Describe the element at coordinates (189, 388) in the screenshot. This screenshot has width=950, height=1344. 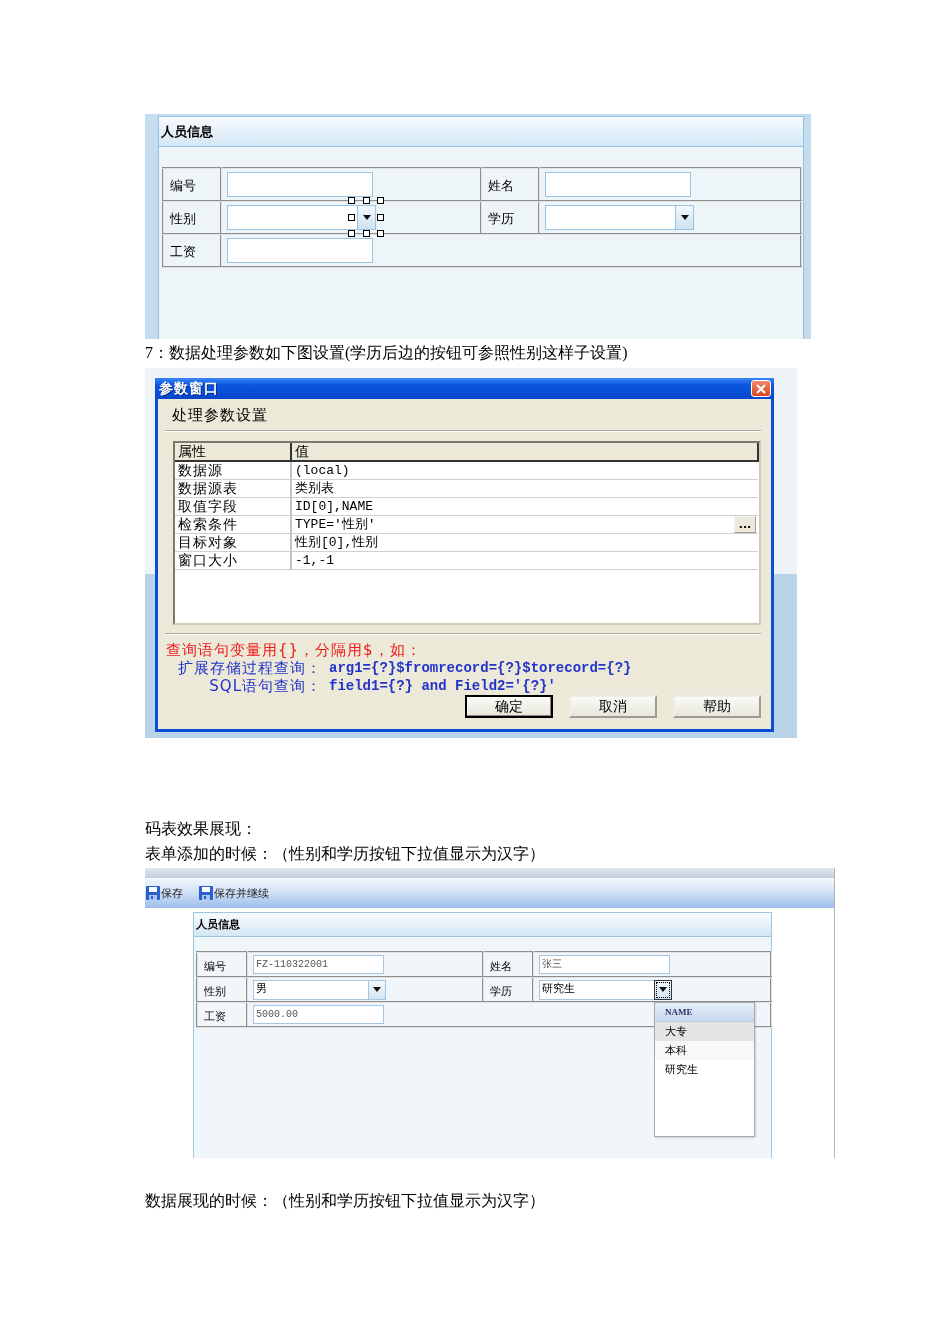
I see `dialog-title: 参数窗口` at that location.